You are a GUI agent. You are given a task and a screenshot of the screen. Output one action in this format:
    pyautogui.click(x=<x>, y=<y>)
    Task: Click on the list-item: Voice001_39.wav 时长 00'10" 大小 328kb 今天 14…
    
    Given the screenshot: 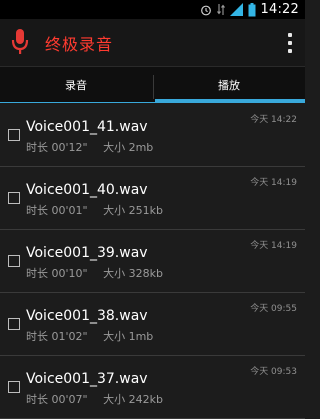 What is the action you would take?
    pyautogui.click(x=152, y=261)
    